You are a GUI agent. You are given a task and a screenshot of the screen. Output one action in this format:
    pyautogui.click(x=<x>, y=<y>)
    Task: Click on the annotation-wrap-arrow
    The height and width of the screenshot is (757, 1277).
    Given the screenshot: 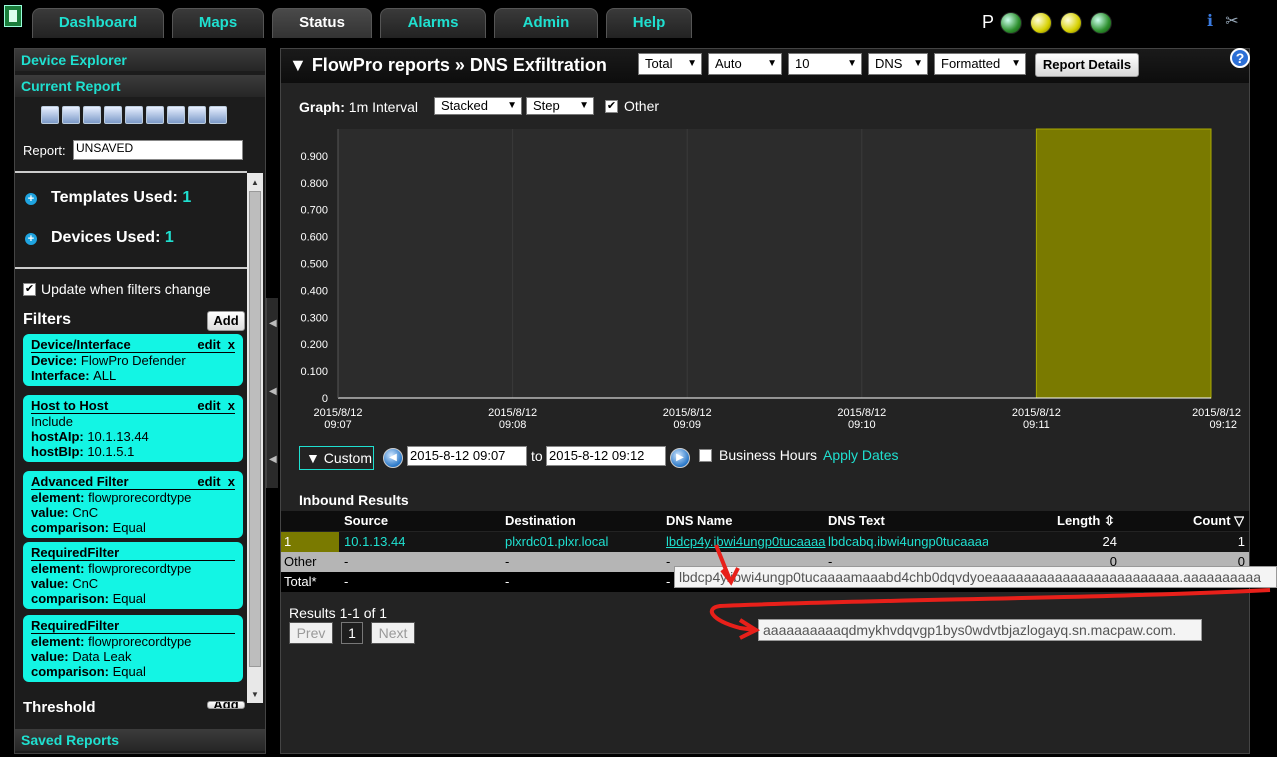 What is the action you would take?
    pyautogui.click(x=990, y=610)
    